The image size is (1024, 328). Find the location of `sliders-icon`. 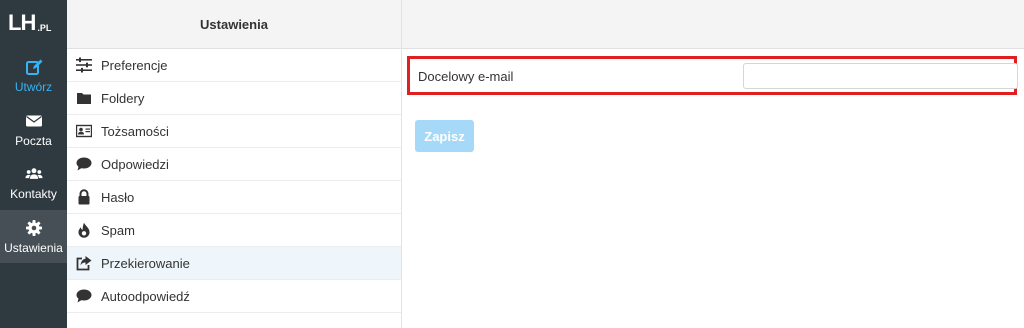

sliders-icon is located at coordinates (84, 65).